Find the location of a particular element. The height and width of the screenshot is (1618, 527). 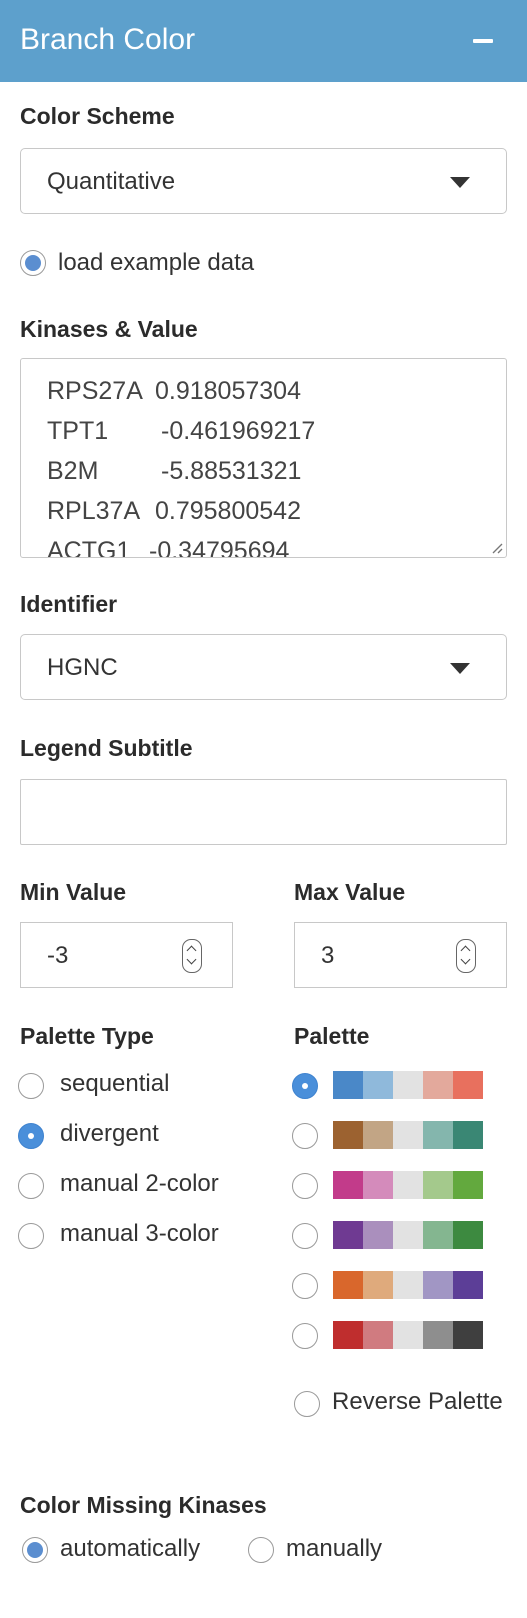

max-value-label: Max Value is located at coordinates (350, 892).